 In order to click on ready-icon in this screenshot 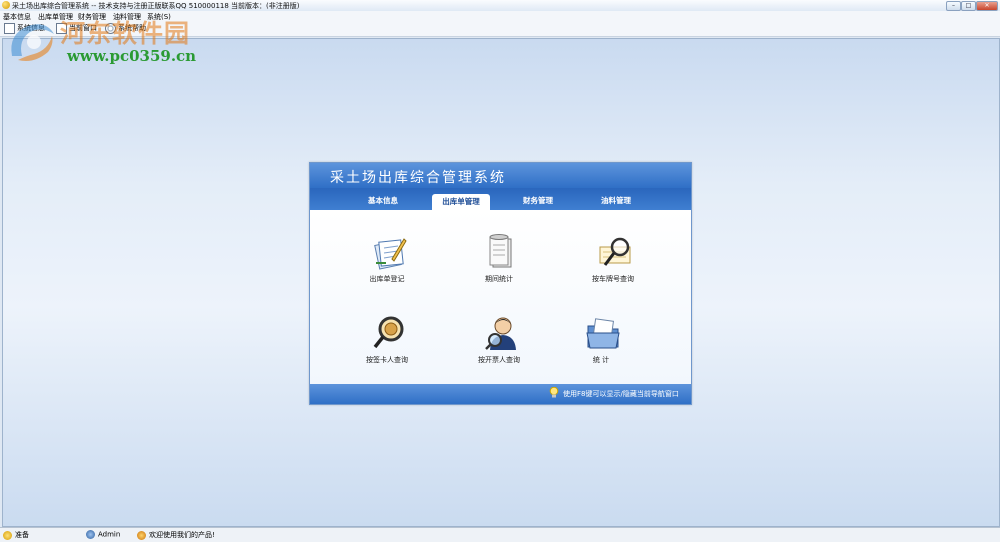, I will do `click(7, 535)`.